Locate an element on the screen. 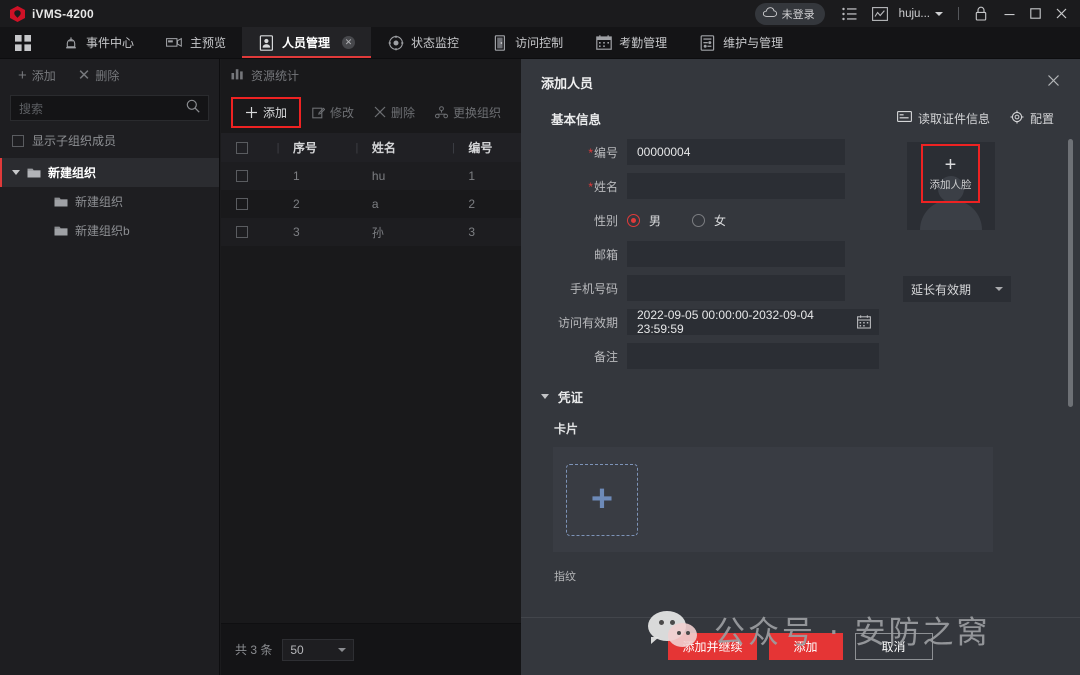 The width and height of the screenshot is (1080, 675). sidebar-delete-label: 删除 is located at coordinates (107, 76).